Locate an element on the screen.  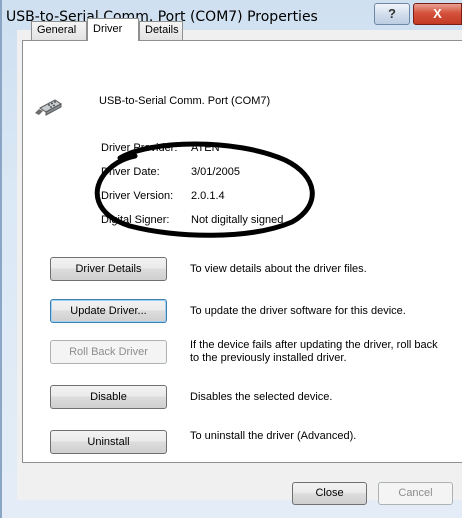
tab-general: General is located at coordinates (59, 30).